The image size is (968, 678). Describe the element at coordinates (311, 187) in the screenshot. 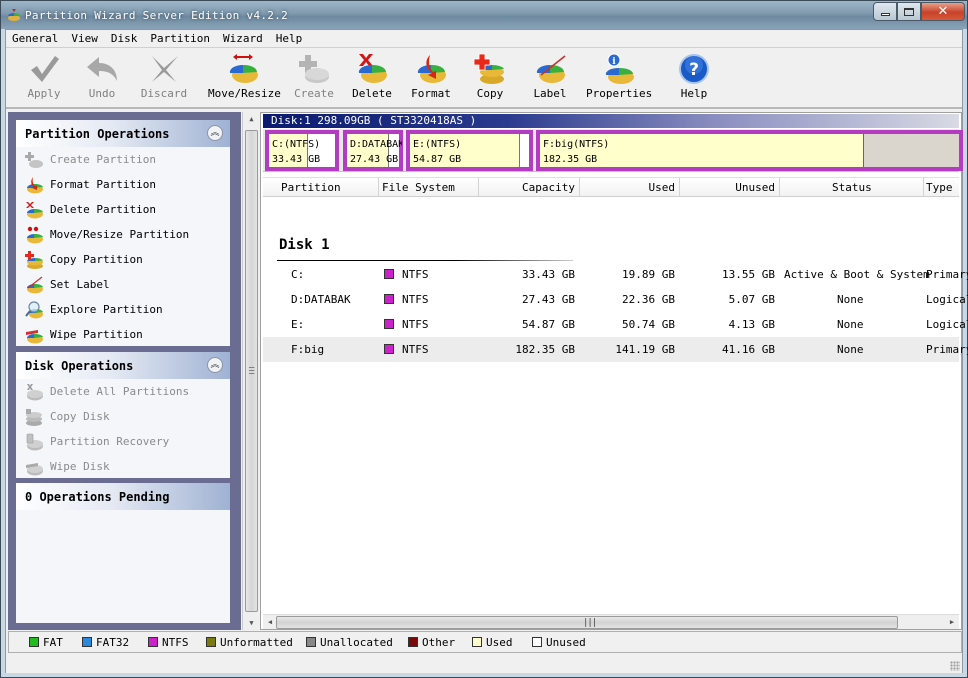

I see `col-partition: Partition` at that location.